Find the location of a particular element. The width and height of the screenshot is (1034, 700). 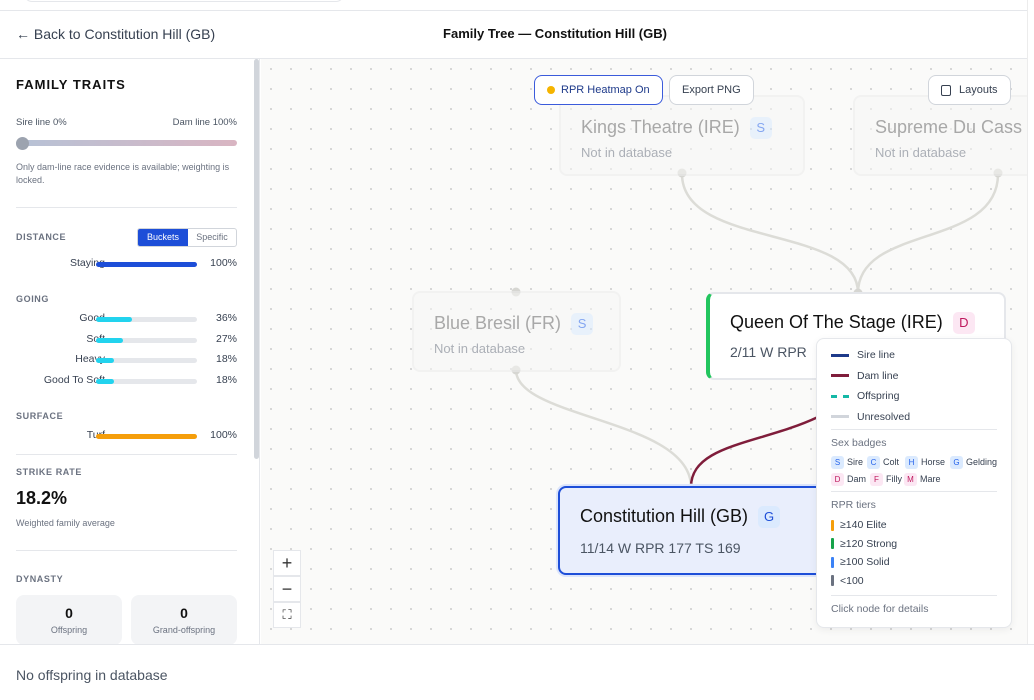

sex-badge-item: S Sire is located at coordinates (847, 462).